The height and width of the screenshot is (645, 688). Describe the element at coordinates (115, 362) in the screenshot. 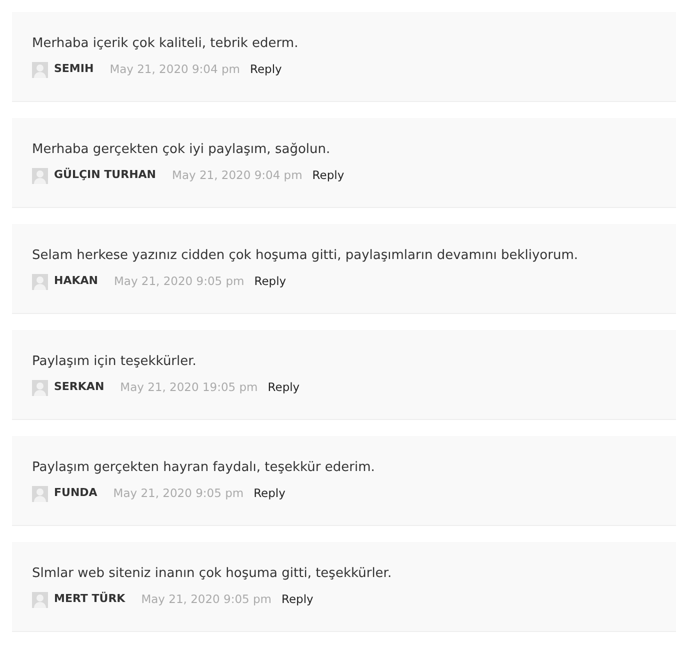

I see `comment-text: Paylaşım için teşekkürler.` at that location.